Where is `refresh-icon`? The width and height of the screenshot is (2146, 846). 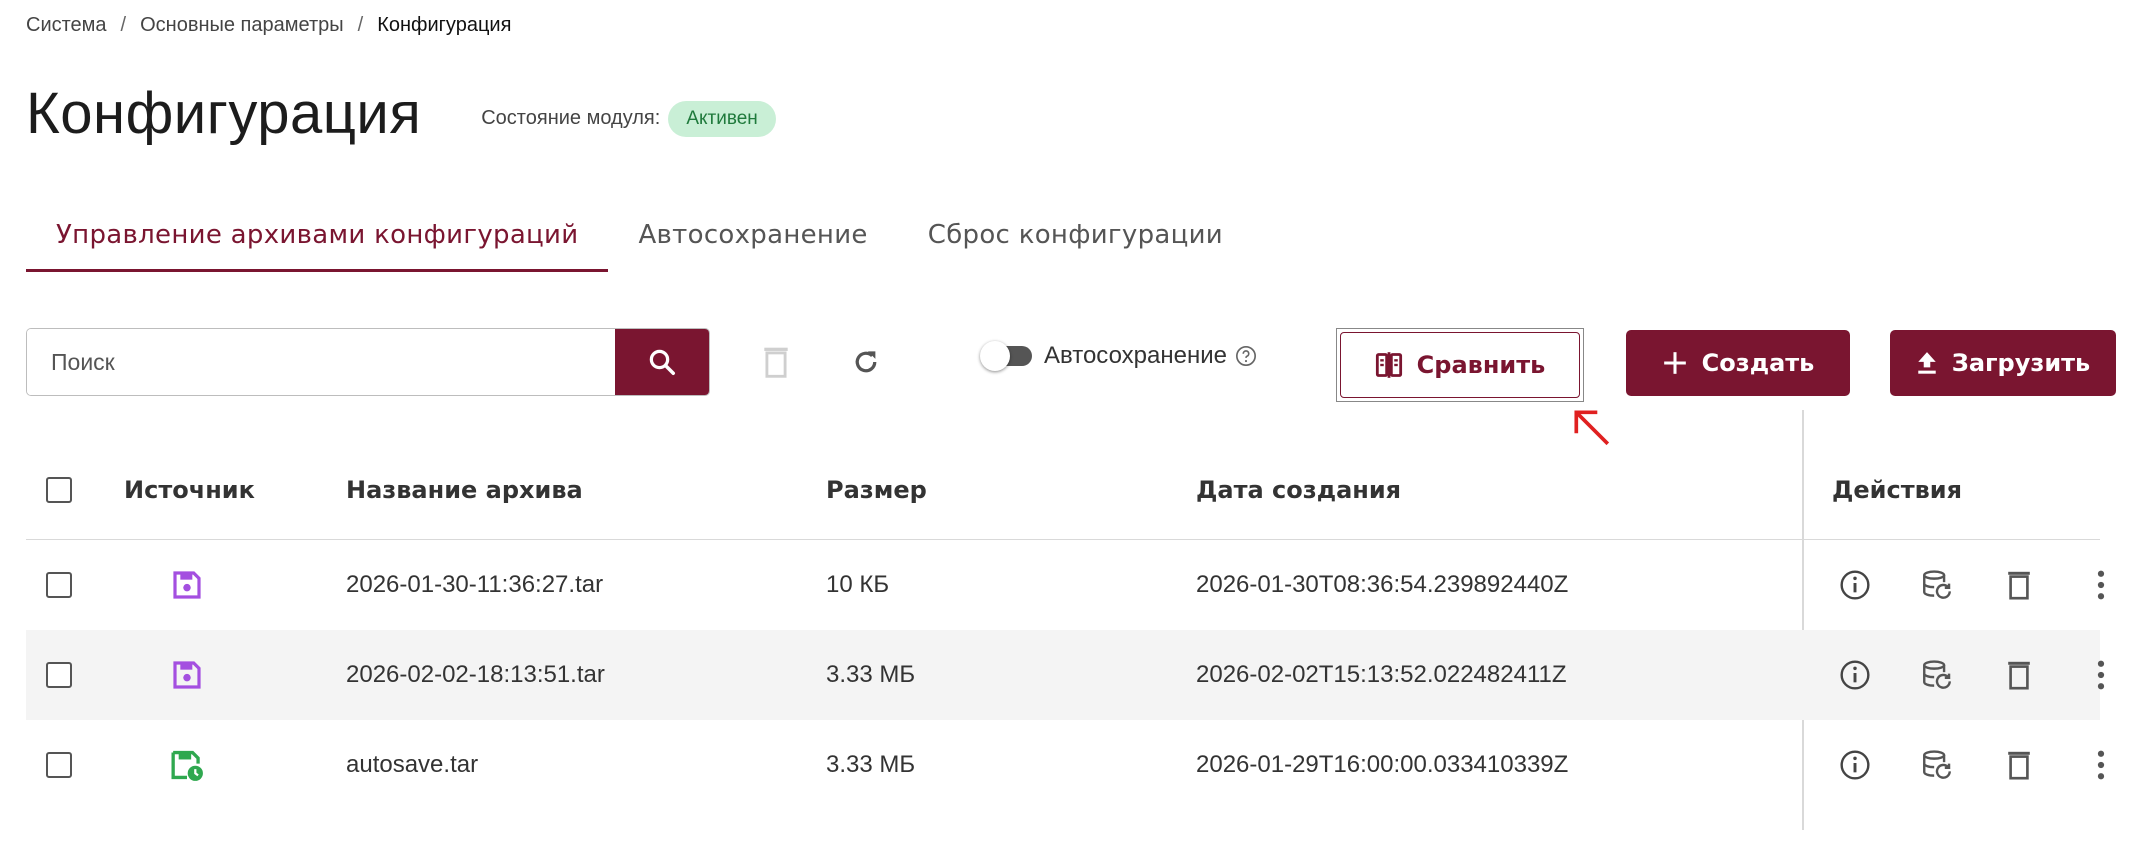
refresh-icon is located at coordinates (866, 362).